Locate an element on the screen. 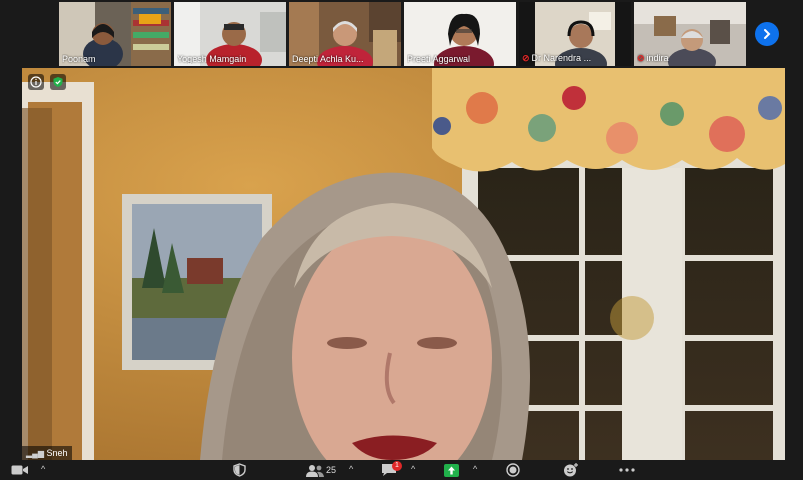 The width and height of the screenshot is (803, 480). video-button is located at coordinates (20, 470).